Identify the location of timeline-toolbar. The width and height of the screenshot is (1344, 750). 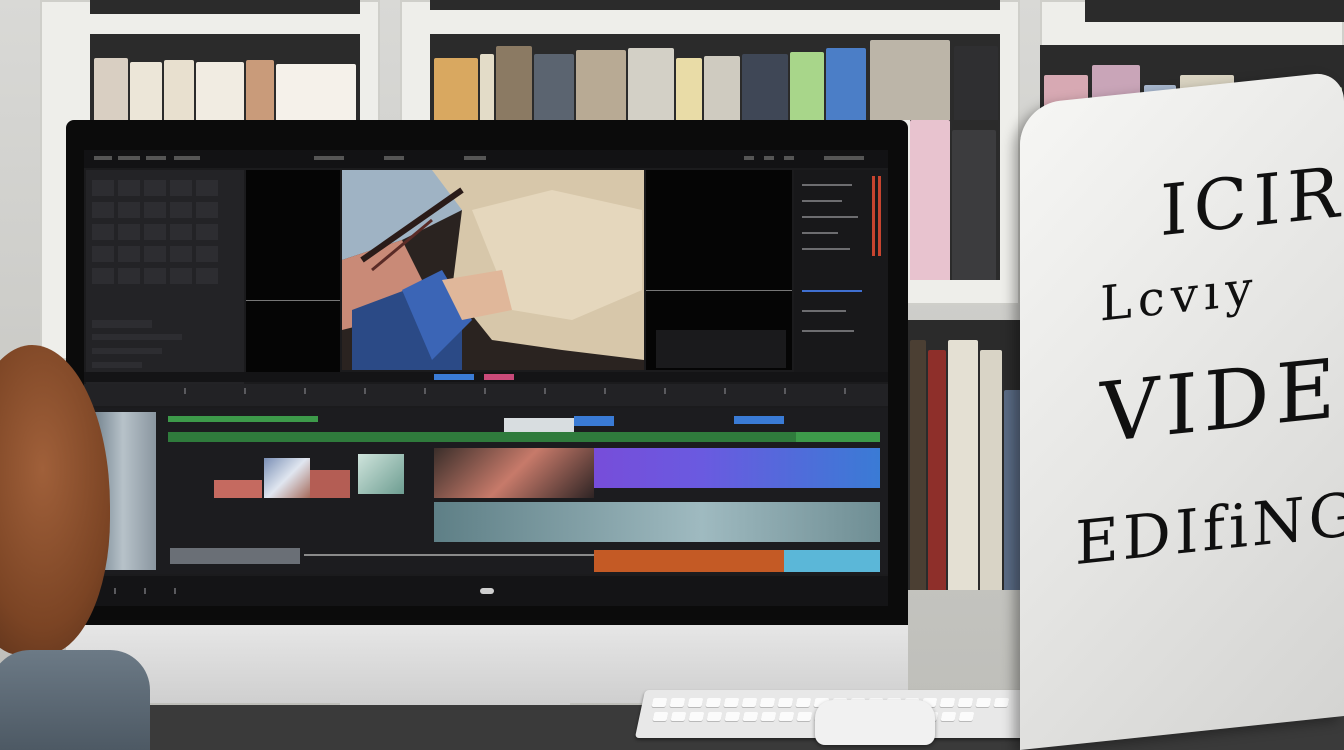
(486, 395).